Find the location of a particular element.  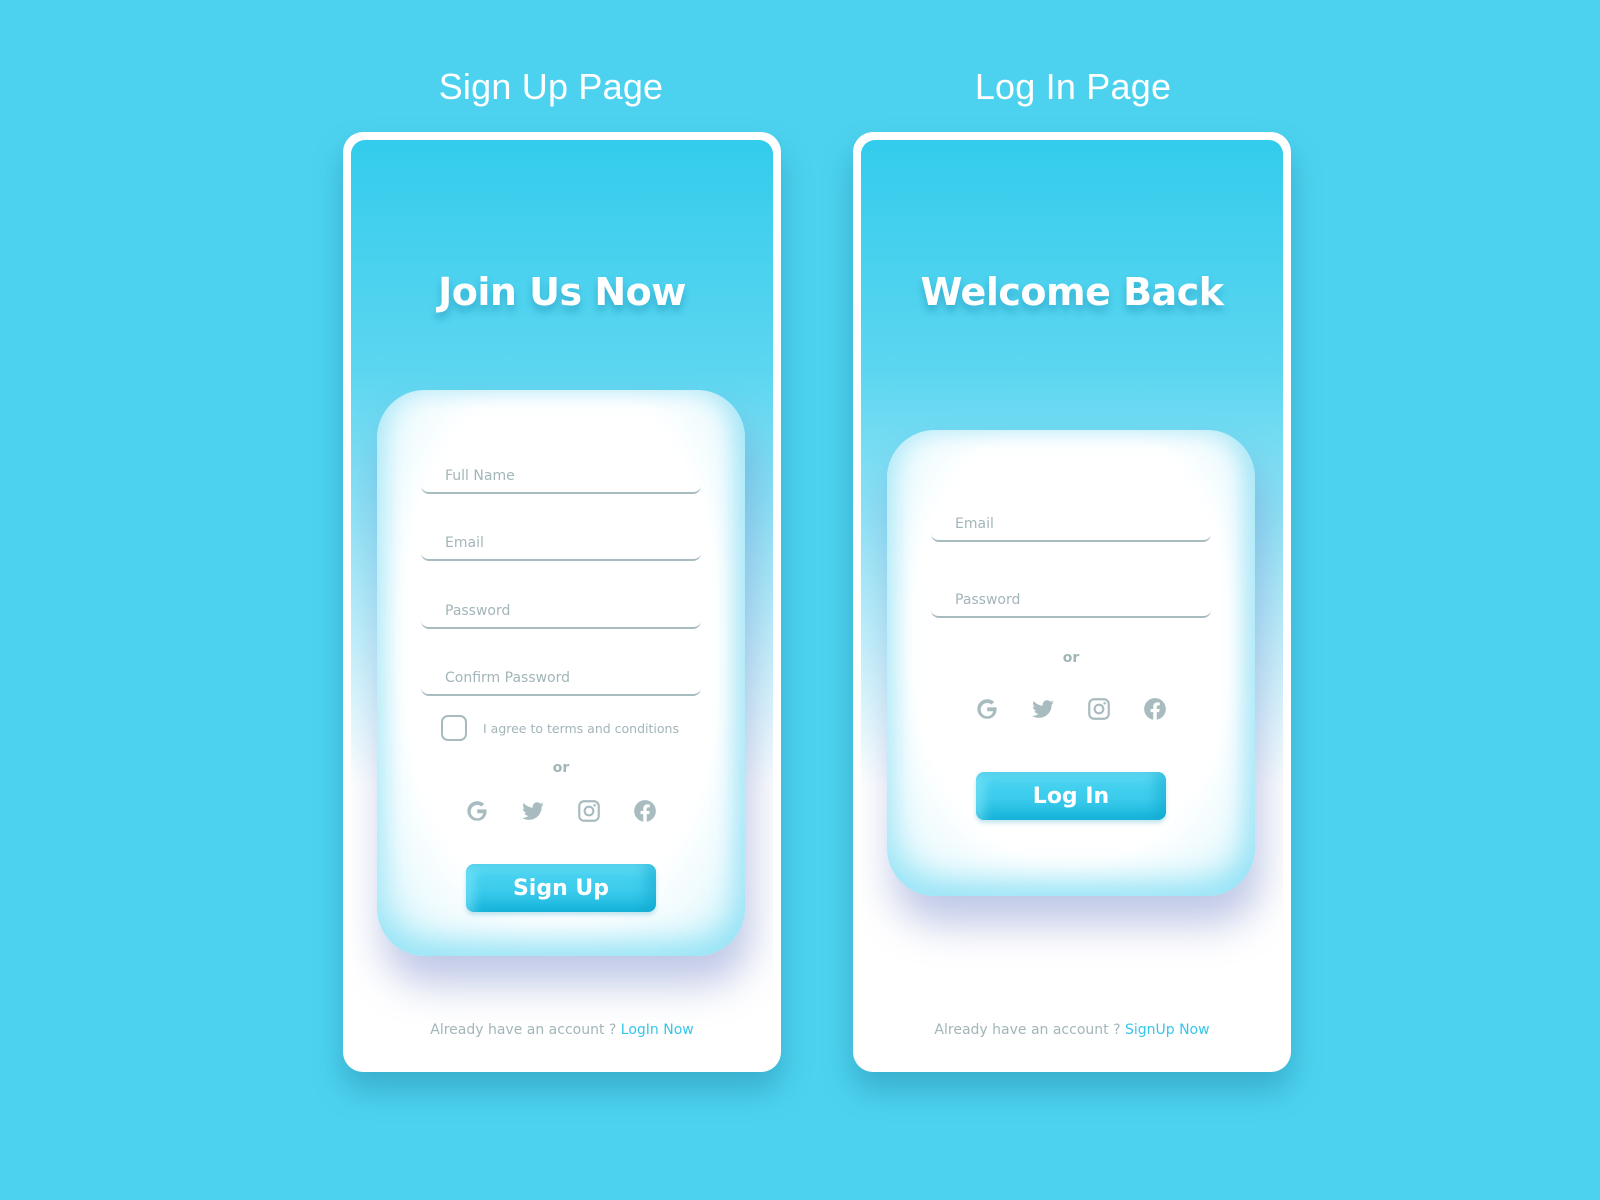

full-name-input is located at coordinates (570, 476).